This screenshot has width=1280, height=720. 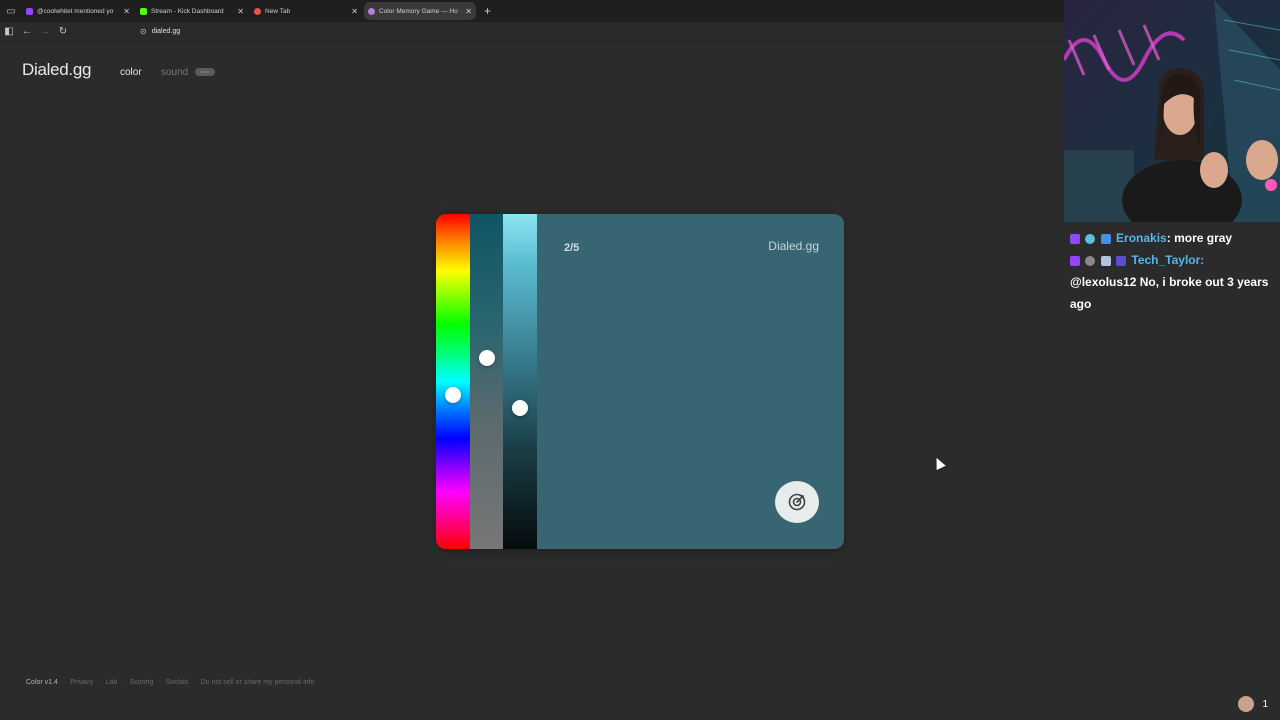 What do you see at coordinates (1105, 238) in the screenshot?
I see `crown-badge-icon` at bounding box center [1105, 238].